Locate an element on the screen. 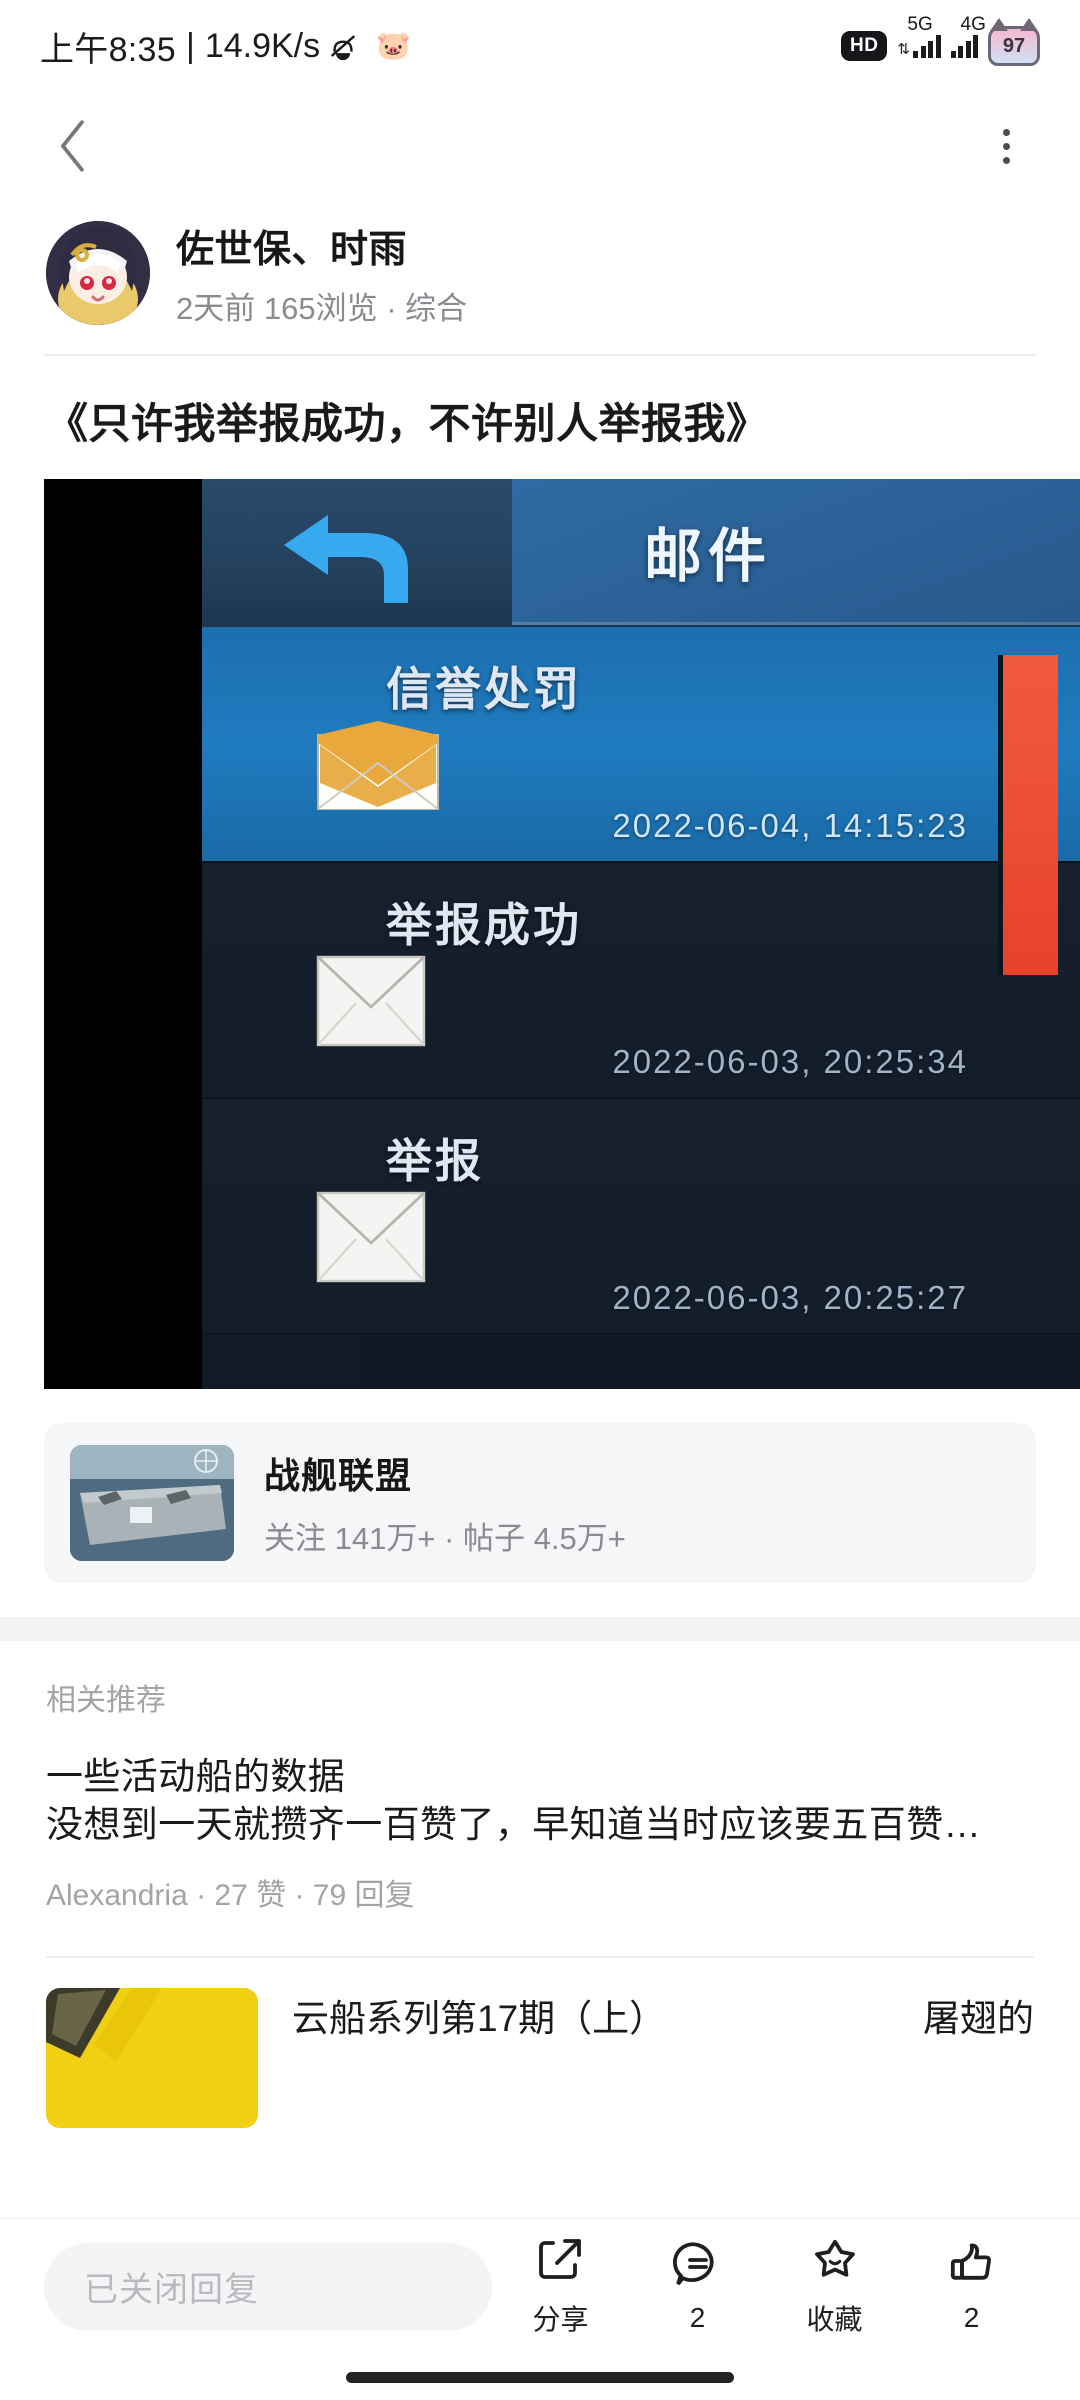 This screenshot has height=2400, width=1080. author-meta: 2天前 165浏览 · 综合 is located at coordinates (322, 308).